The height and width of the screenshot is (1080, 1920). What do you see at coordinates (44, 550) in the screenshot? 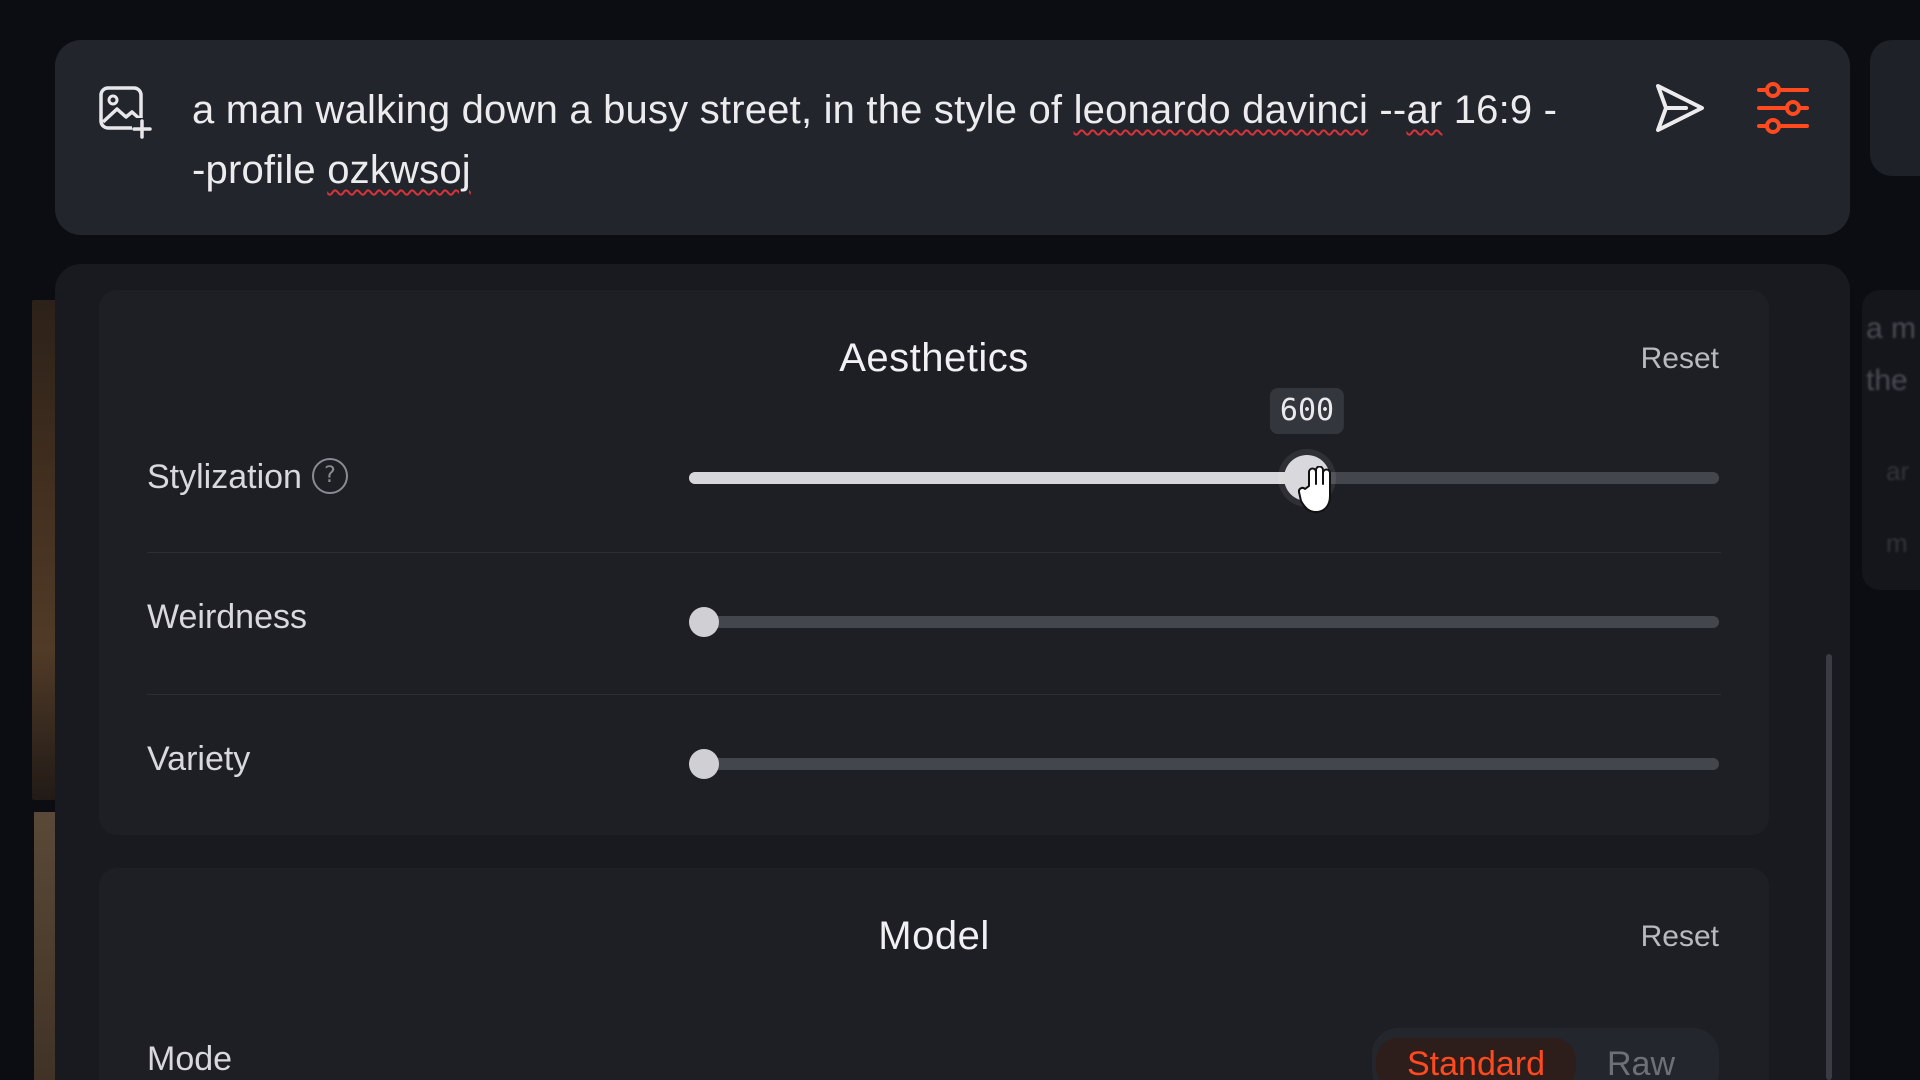
I see `background-image-strip` at bounding box center [44, 550].